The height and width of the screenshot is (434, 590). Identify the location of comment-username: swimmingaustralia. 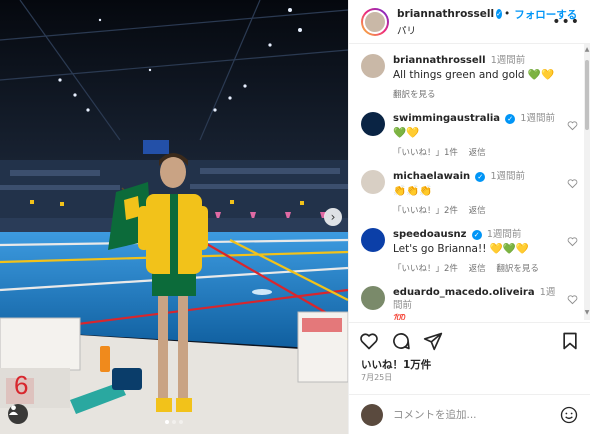
(446, 118).